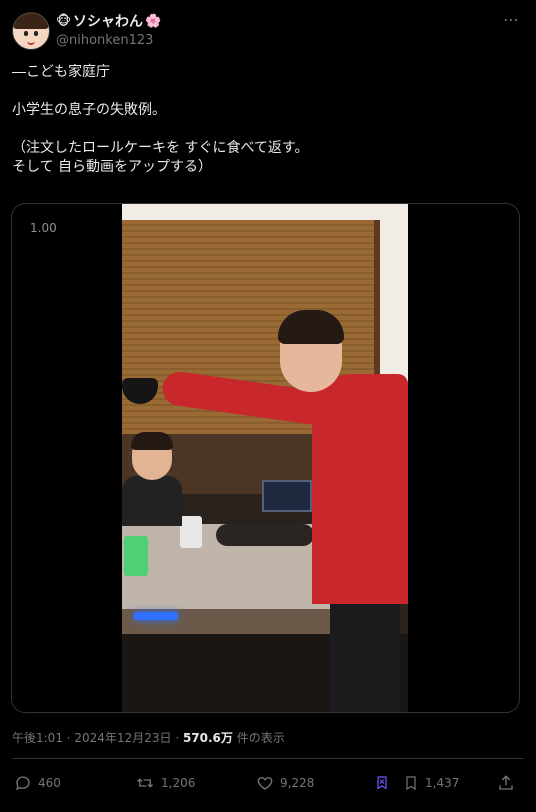  I want to click on bookmark-count: 1,437, so click(442, 783).